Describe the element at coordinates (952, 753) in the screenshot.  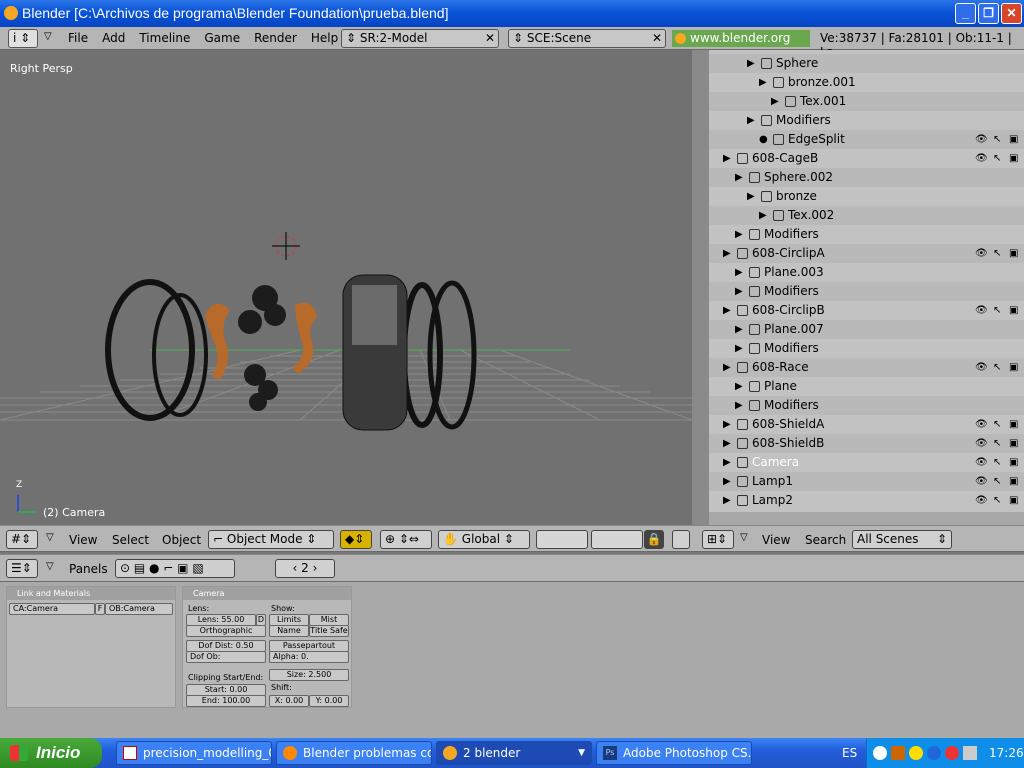
I see `tray-antivirus-icon` at that location.